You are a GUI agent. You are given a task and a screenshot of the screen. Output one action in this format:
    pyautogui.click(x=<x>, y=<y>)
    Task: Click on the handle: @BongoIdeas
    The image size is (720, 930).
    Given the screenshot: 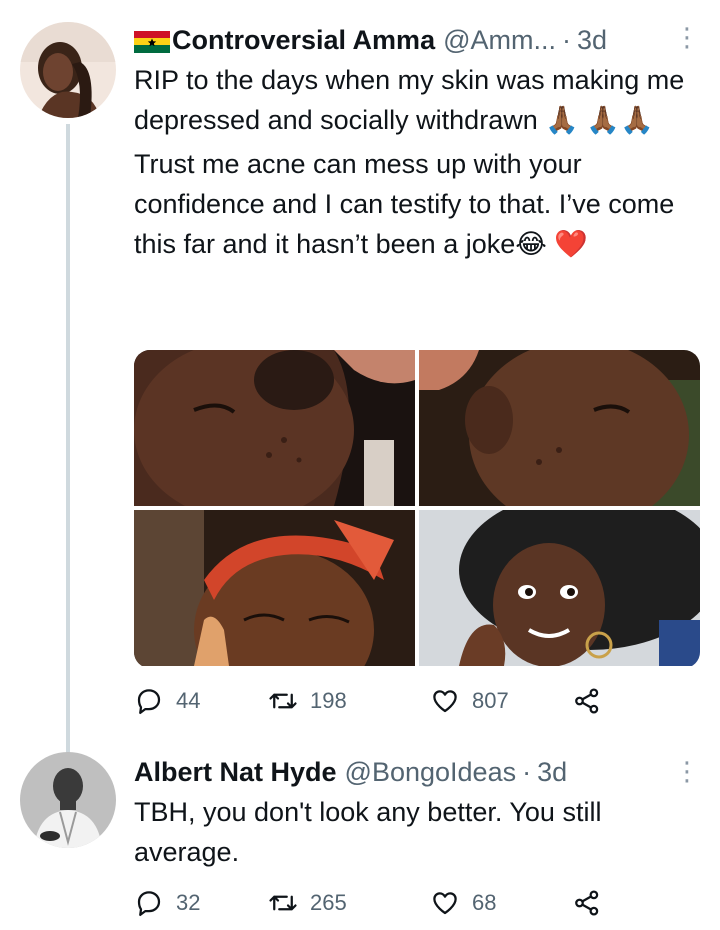 What is the action you would take?
    pyautogui.click(x=431, y=772)
    